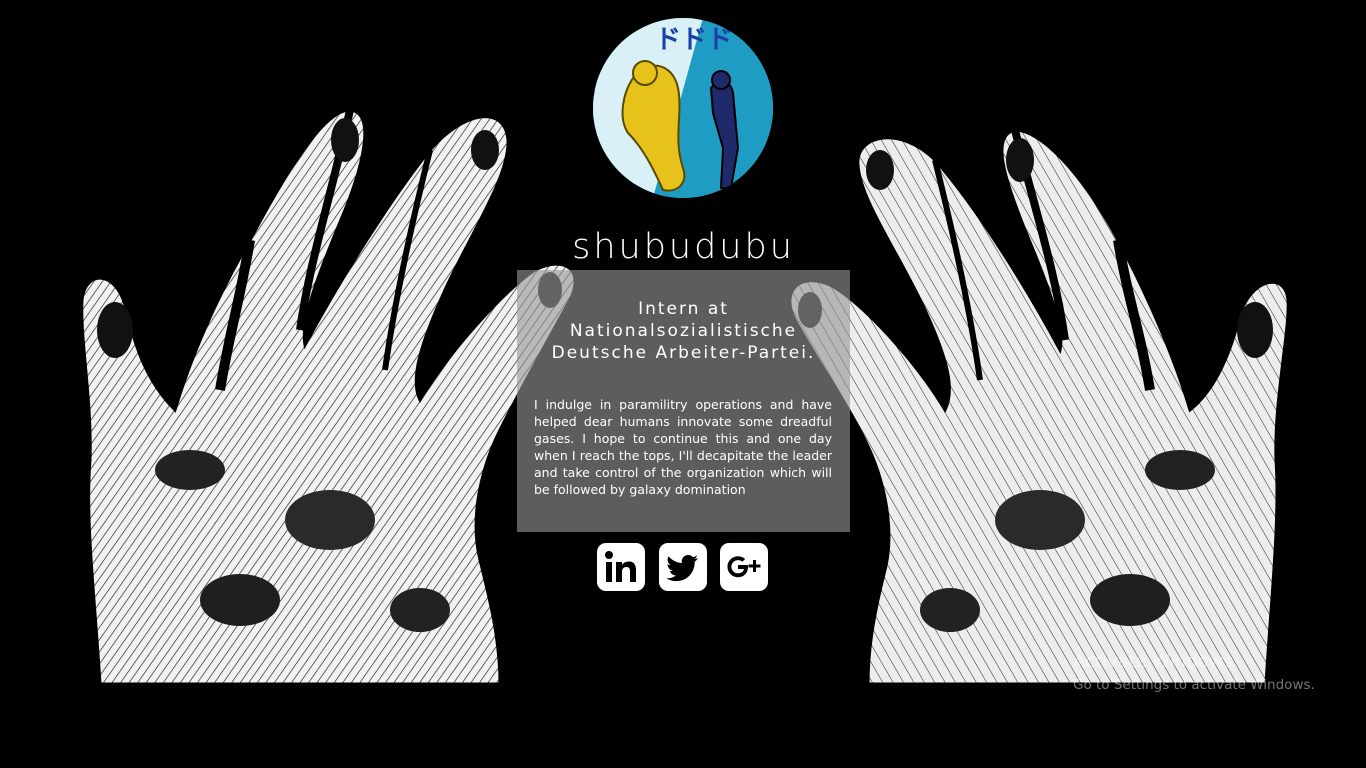  What do you see at coordinates (683, 247) in the screenshot?
I see `profile-name: shubudubu` at bounding box center [683, 247].